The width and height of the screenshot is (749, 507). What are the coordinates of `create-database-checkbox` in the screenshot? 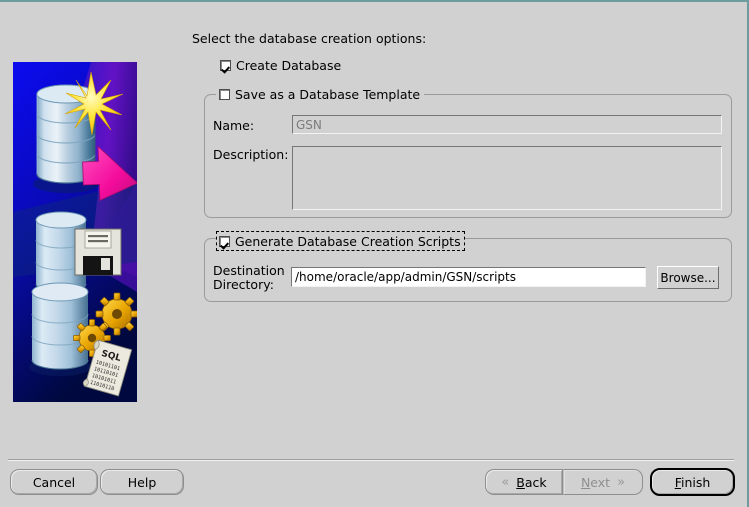 It's located at (225, 65).